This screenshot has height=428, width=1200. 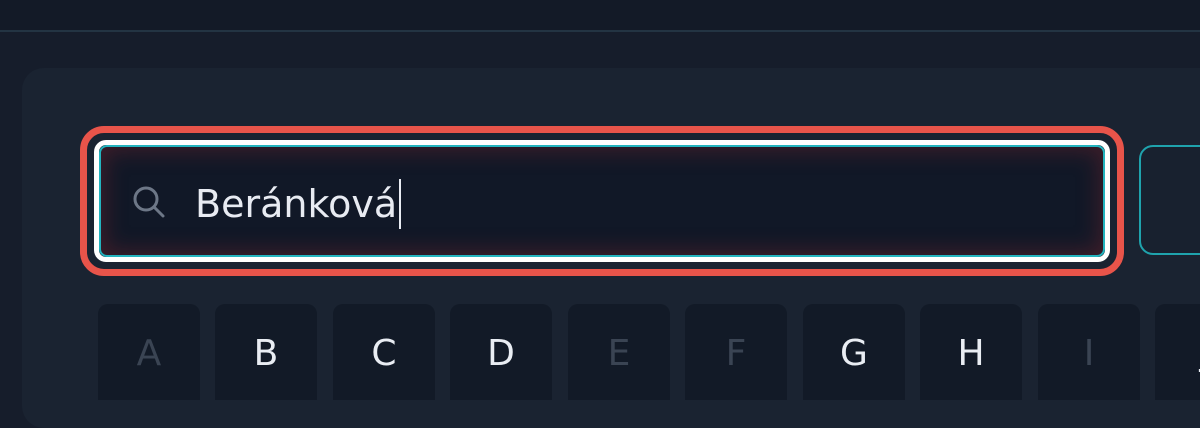 What do you see at coordinates (1089, 352) in the screenshot?
I see `key-i: I` at bounding box center [1089, 352].